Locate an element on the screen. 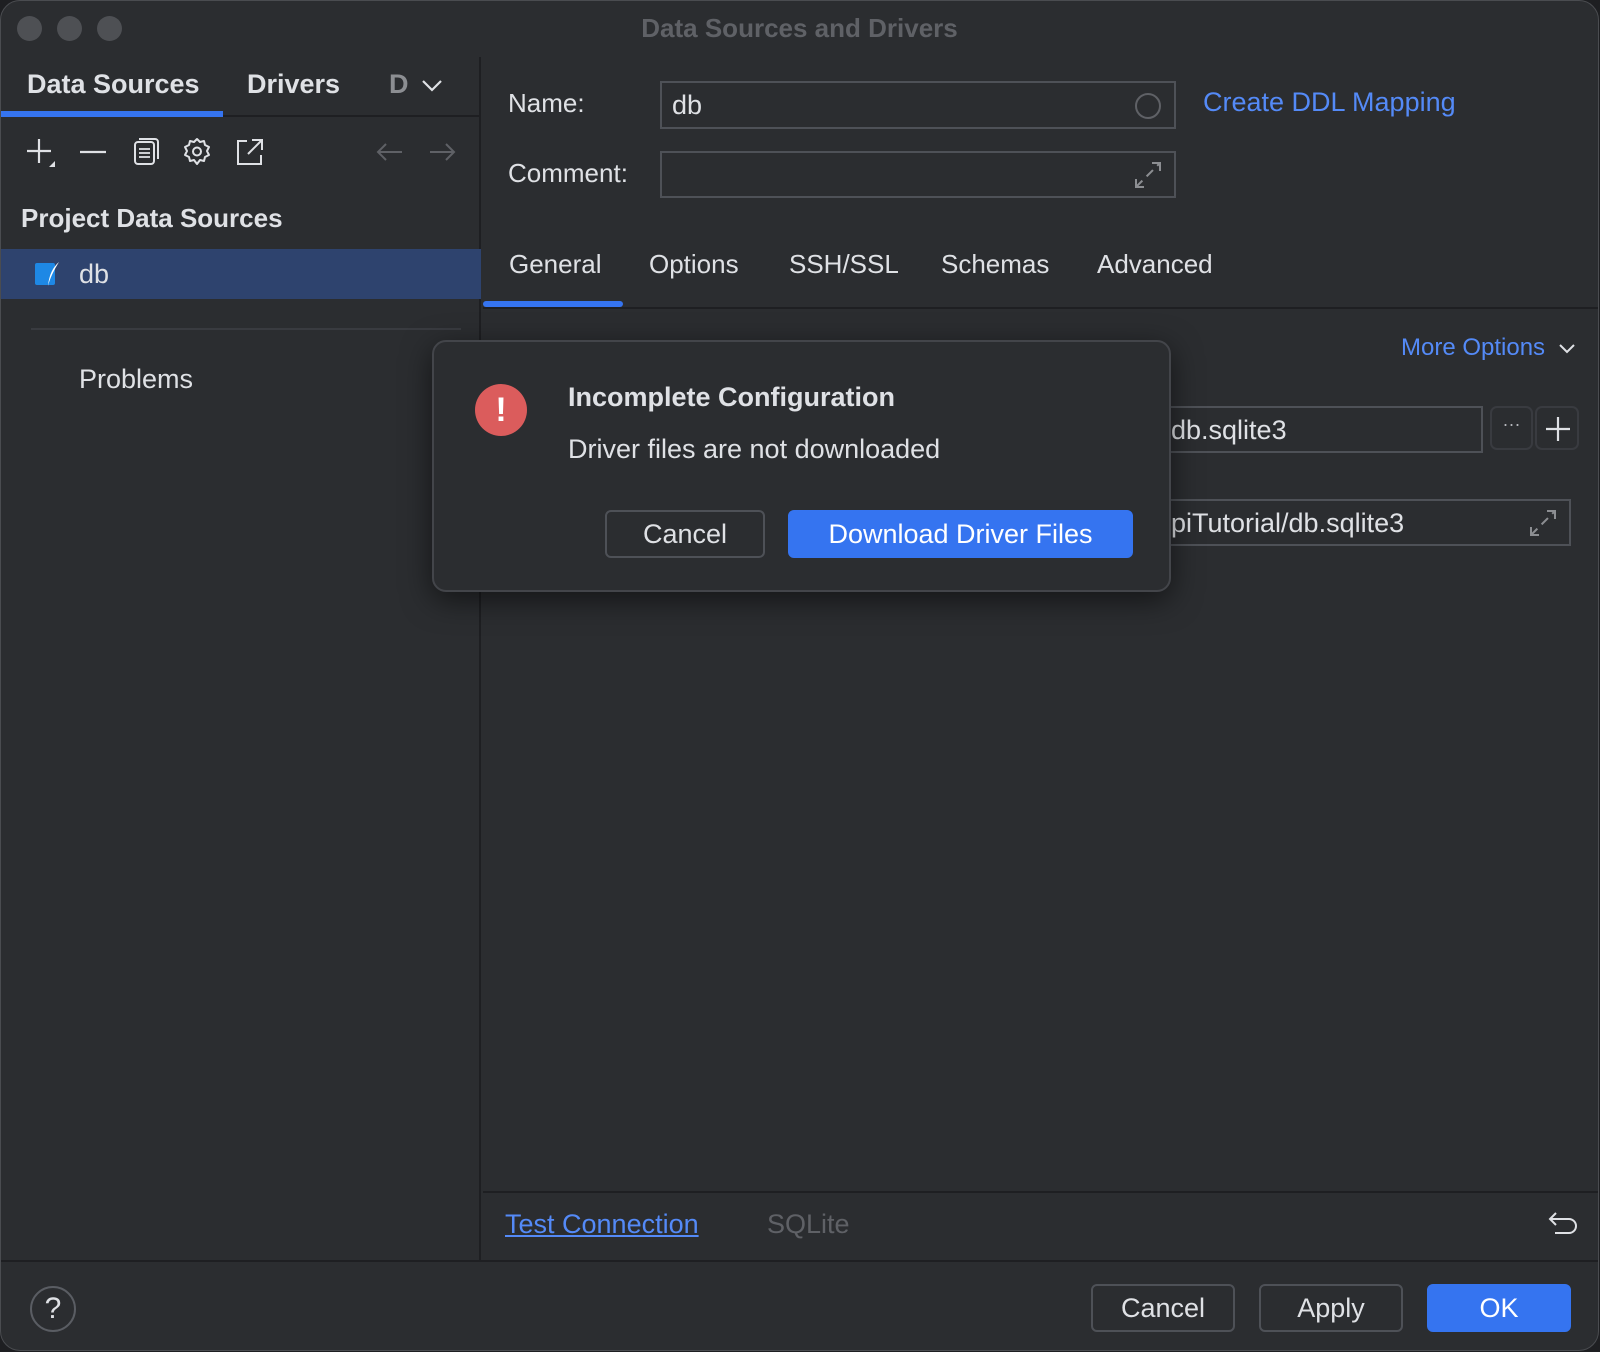 The image size is (1600, 1352). add-file-button is located at coordinates (1557, 428).